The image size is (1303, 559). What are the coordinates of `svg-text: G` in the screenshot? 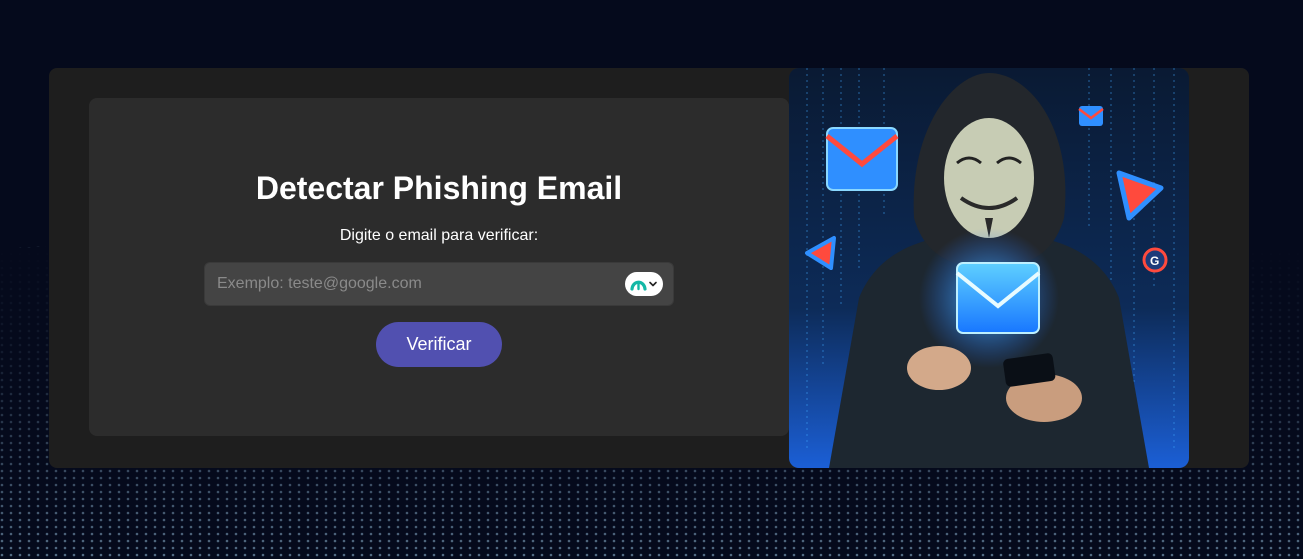 It's located at (1154, 261).